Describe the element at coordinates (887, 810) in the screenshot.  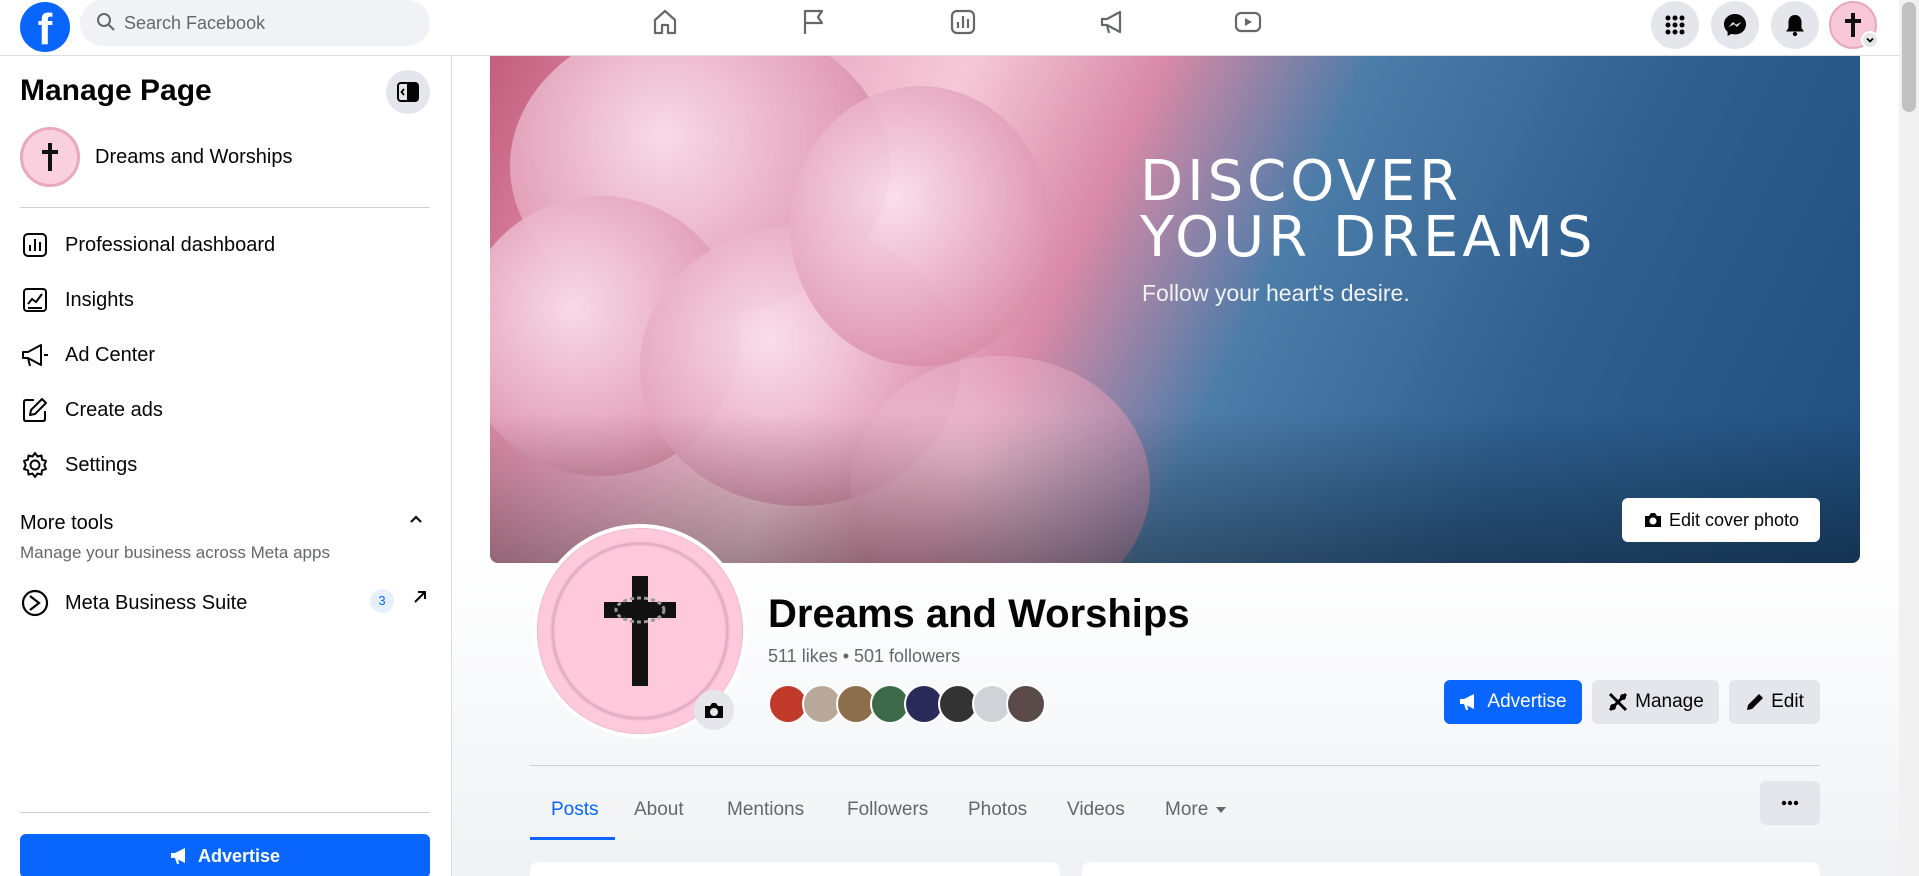
I see `tab-followers: Followers` at that location.